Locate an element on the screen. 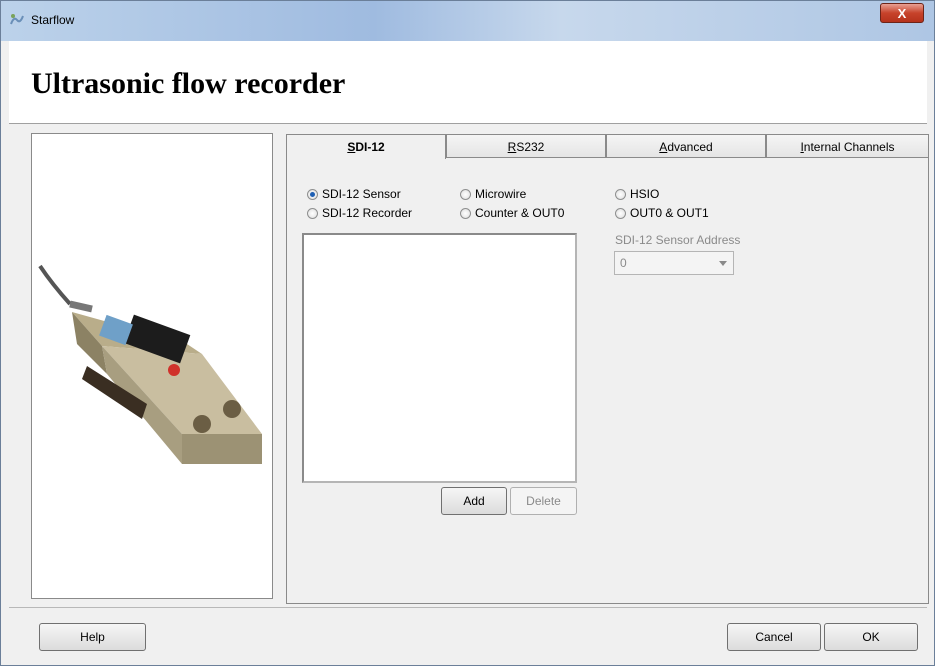 This screenshot has height=666, width=935. header-band: Ultrasonic flow recorder is located at coordinates (468, 82).